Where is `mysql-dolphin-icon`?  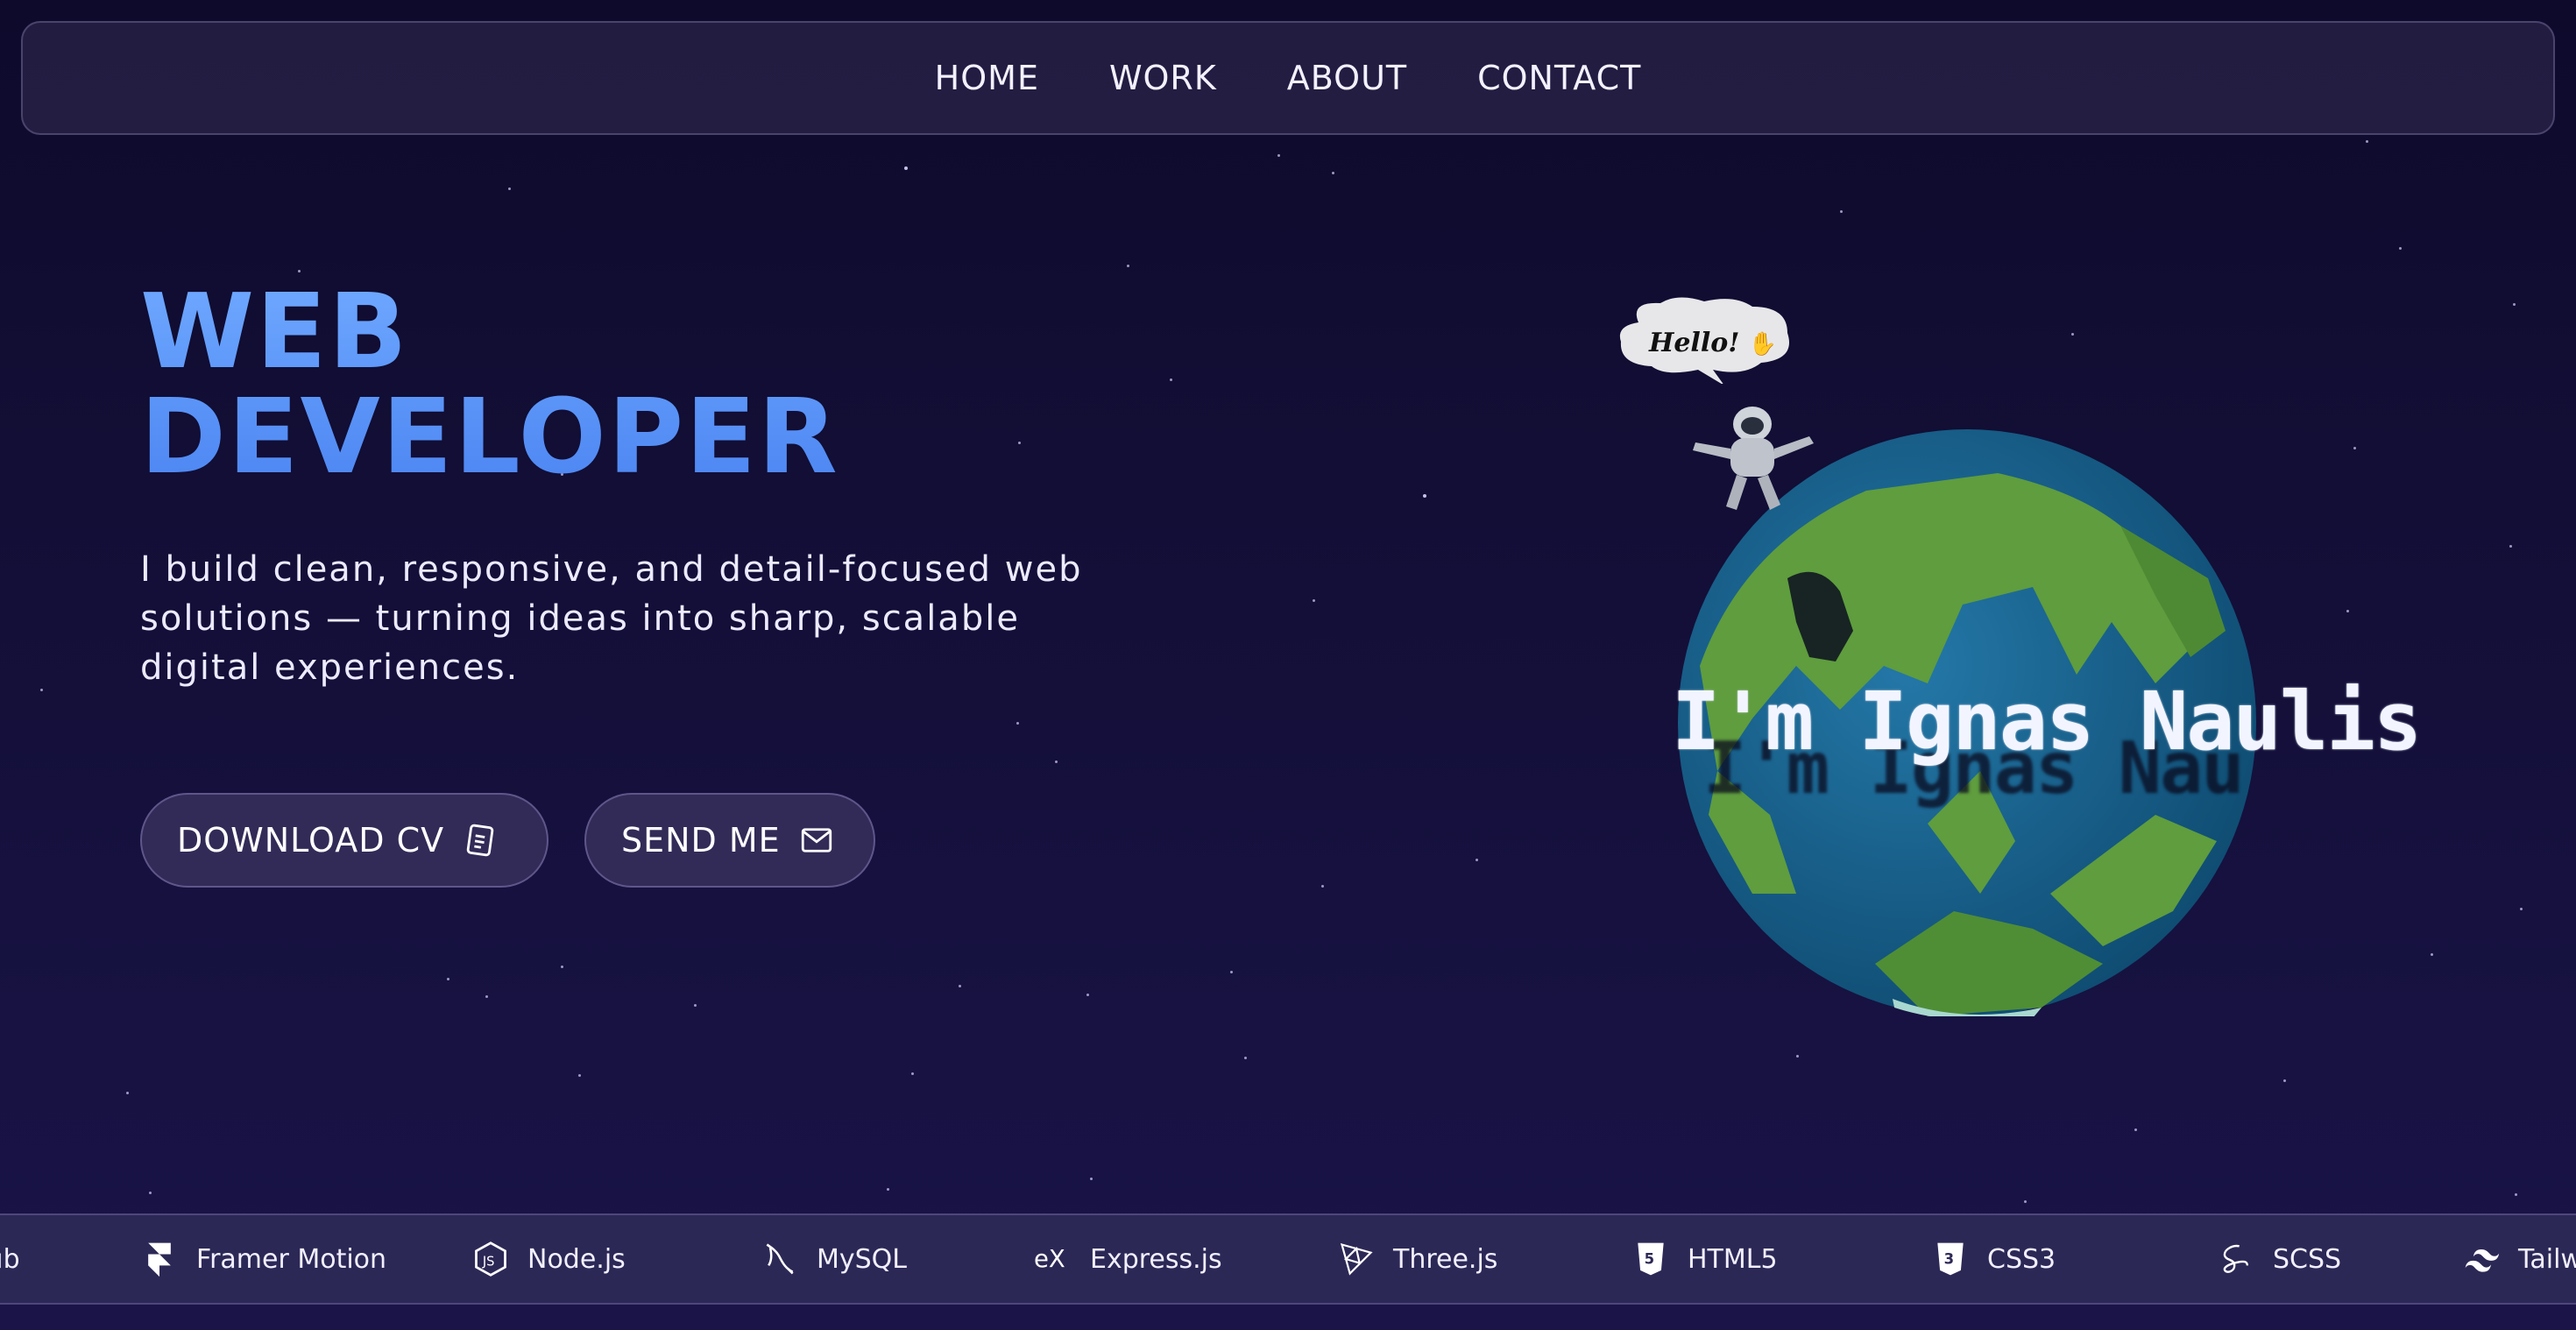
mysql-dolphin-icon is located at coordinates (780, 1259).